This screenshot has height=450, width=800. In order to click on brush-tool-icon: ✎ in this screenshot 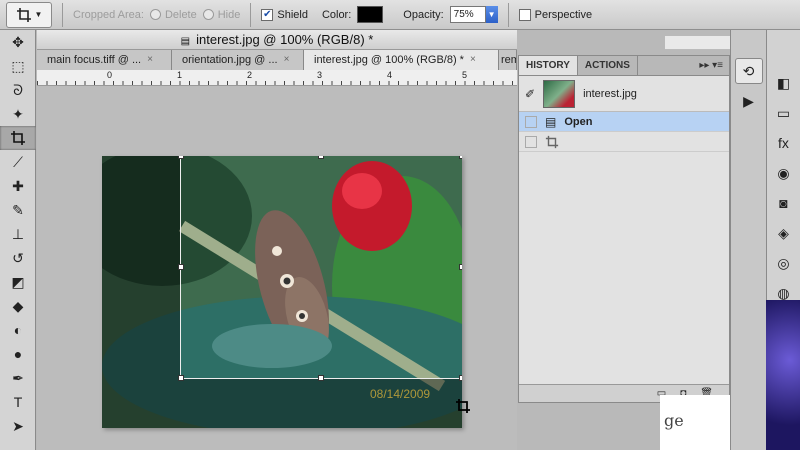, I will do `click(18, 210)`.